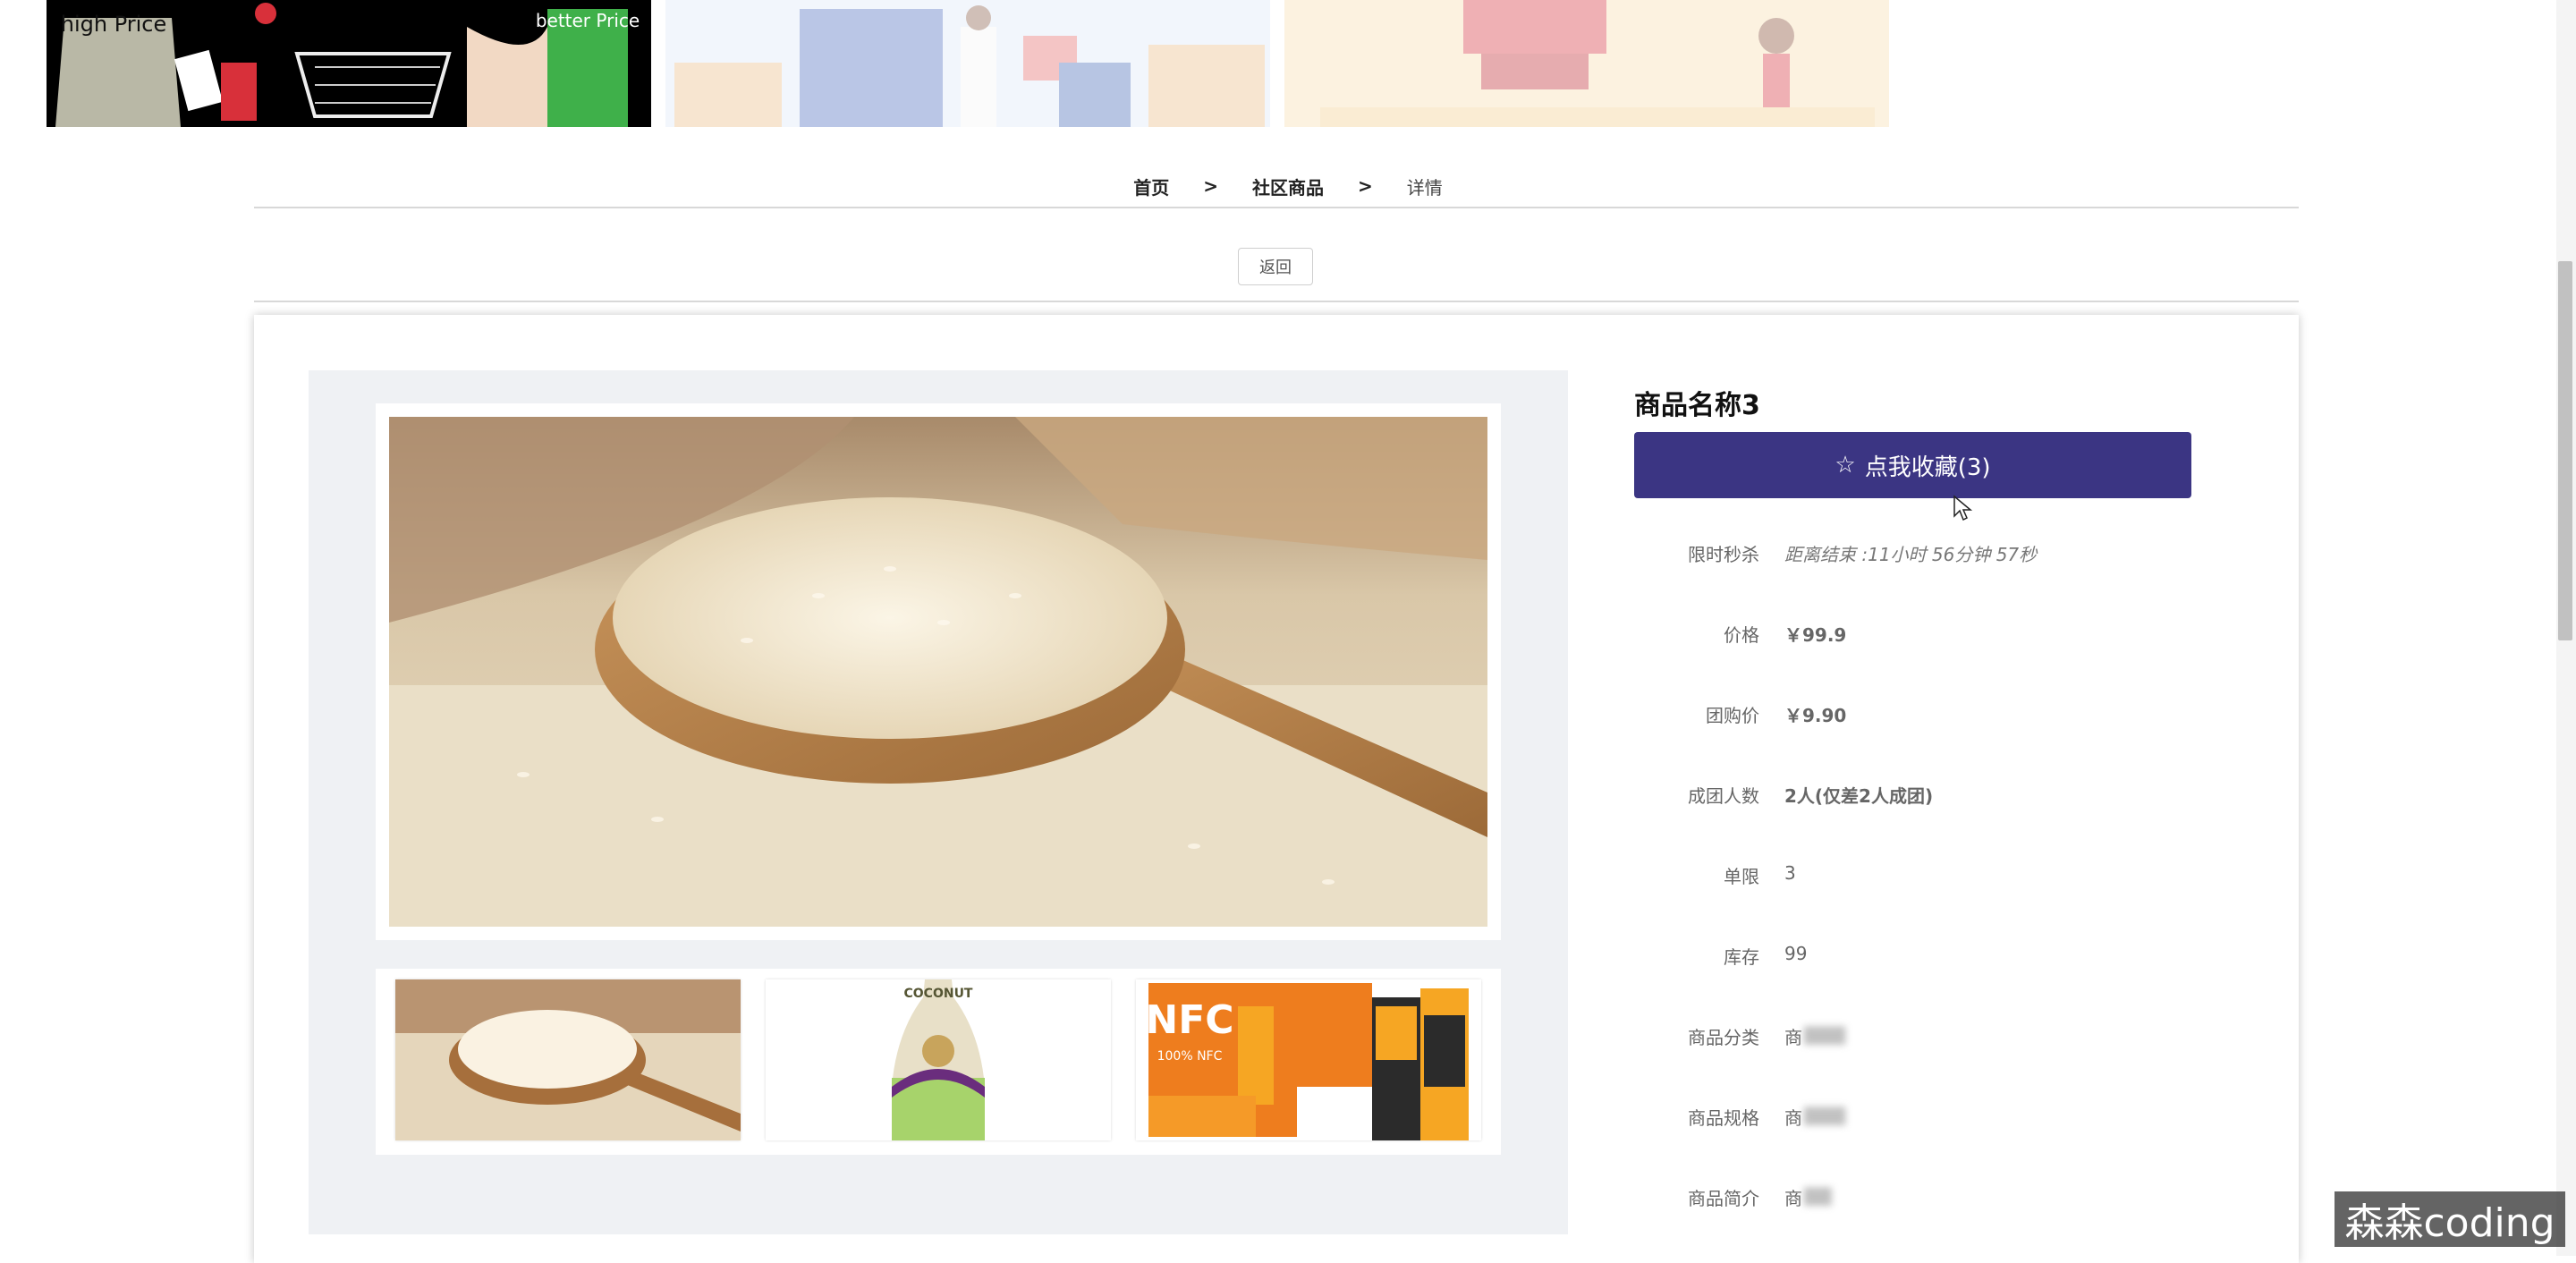 The image size is (2576, 1263). I want to click on category-value: 商, so click(1793, 1037).